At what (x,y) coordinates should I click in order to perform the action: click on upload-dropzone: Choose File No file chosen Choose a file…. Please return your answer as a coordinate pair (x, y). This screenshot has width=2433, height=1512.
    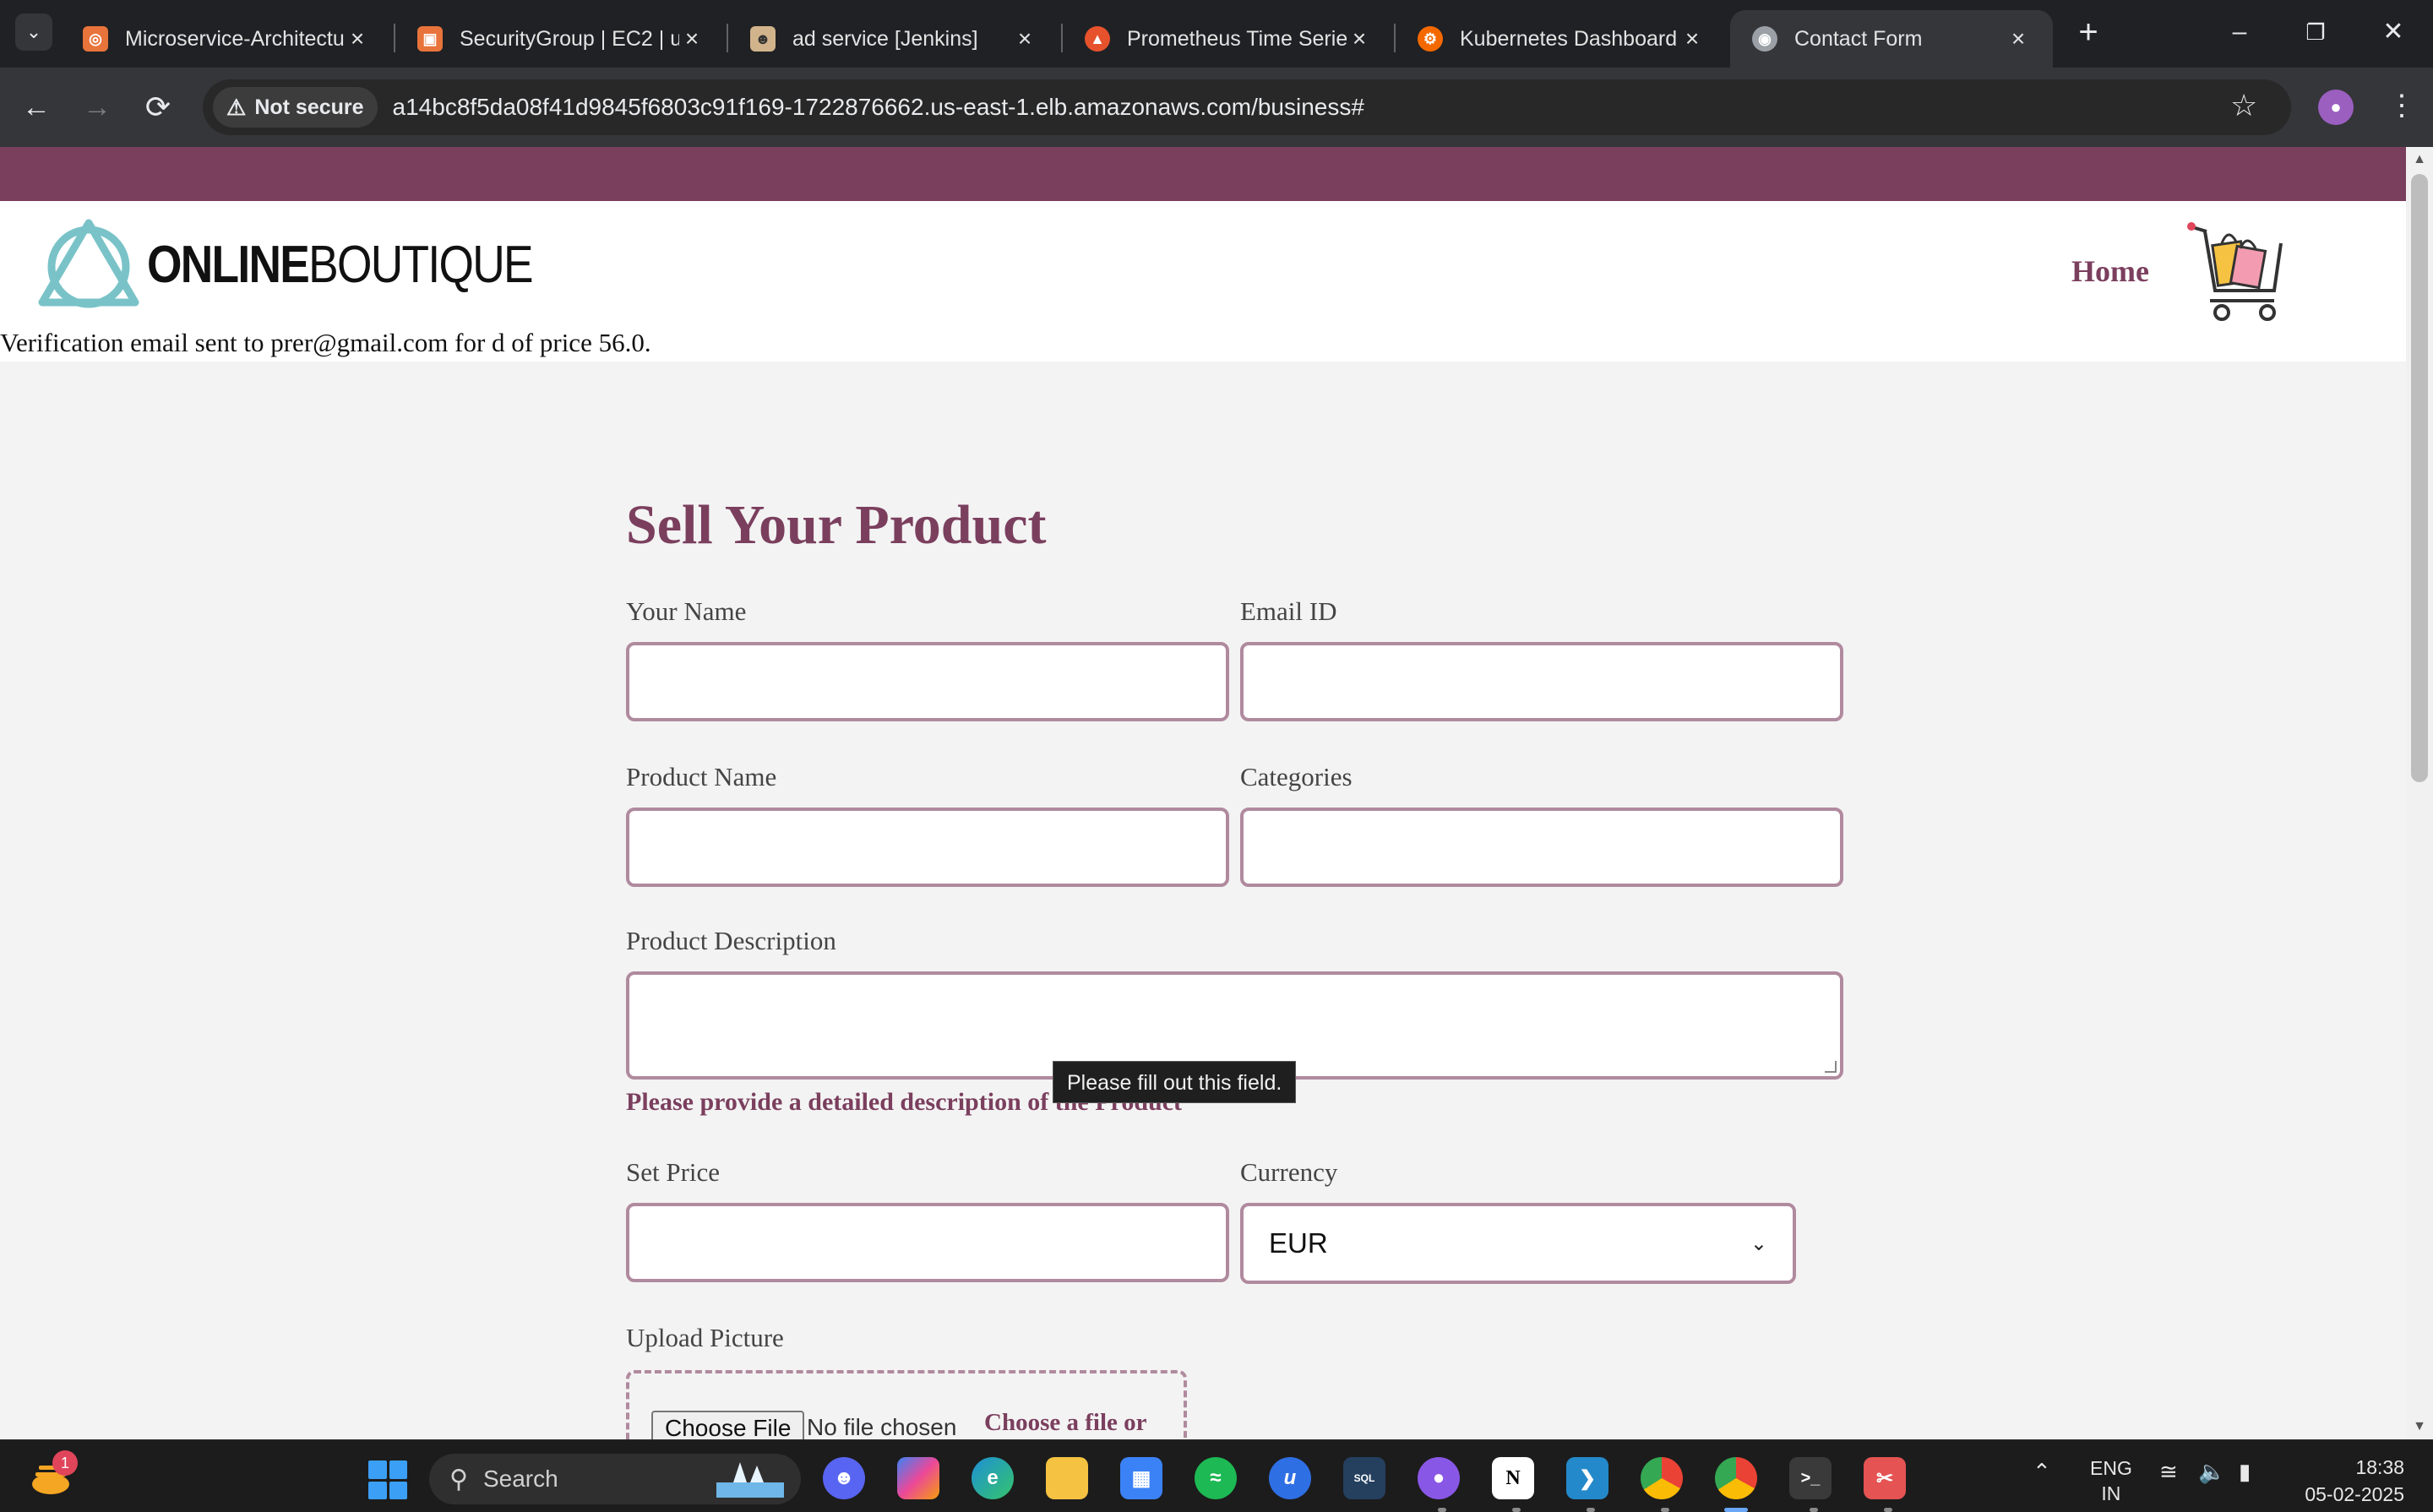
    Looking at the image, I should click on (906, 1405).